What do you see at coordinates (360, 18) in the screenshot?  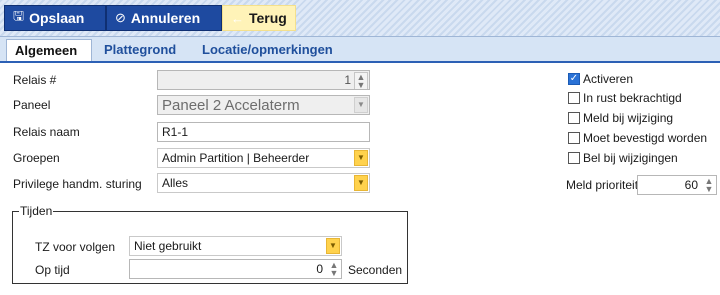 I see `toolbar: 🖫 Opslaan ⊘ Annuleren ← Terug` at bounding box center [360, 18].